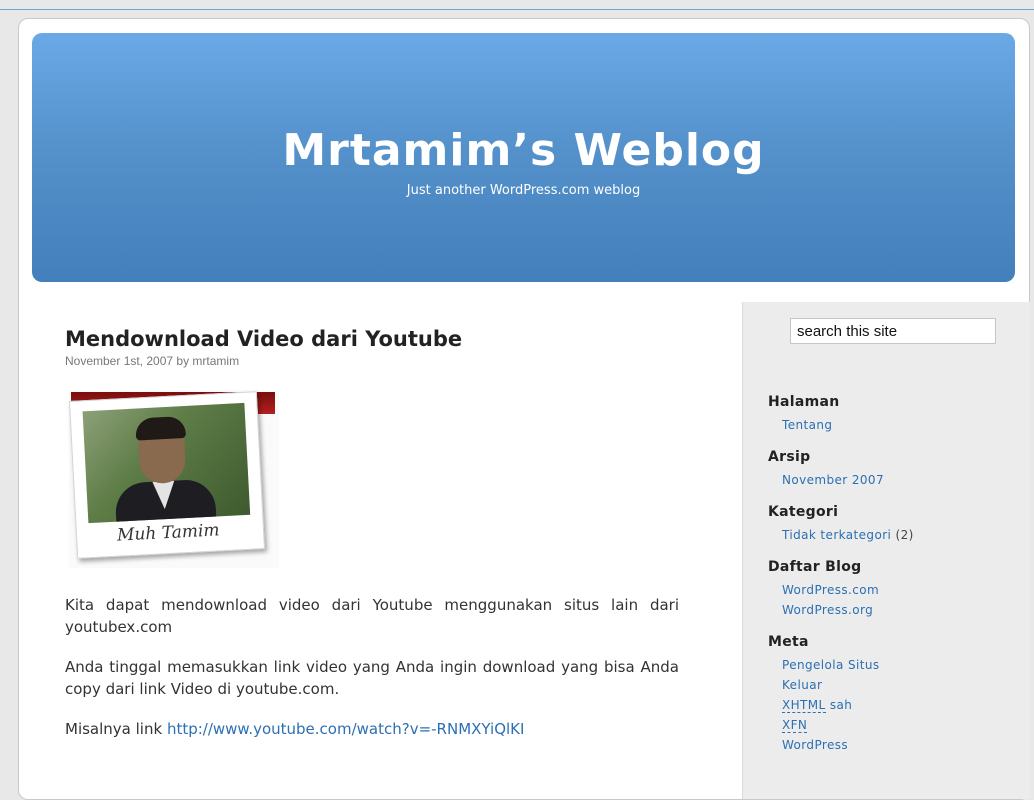  I want to click on sidebar-link-tidak-terkategori: Tidak terkategori, so click(836, 535).